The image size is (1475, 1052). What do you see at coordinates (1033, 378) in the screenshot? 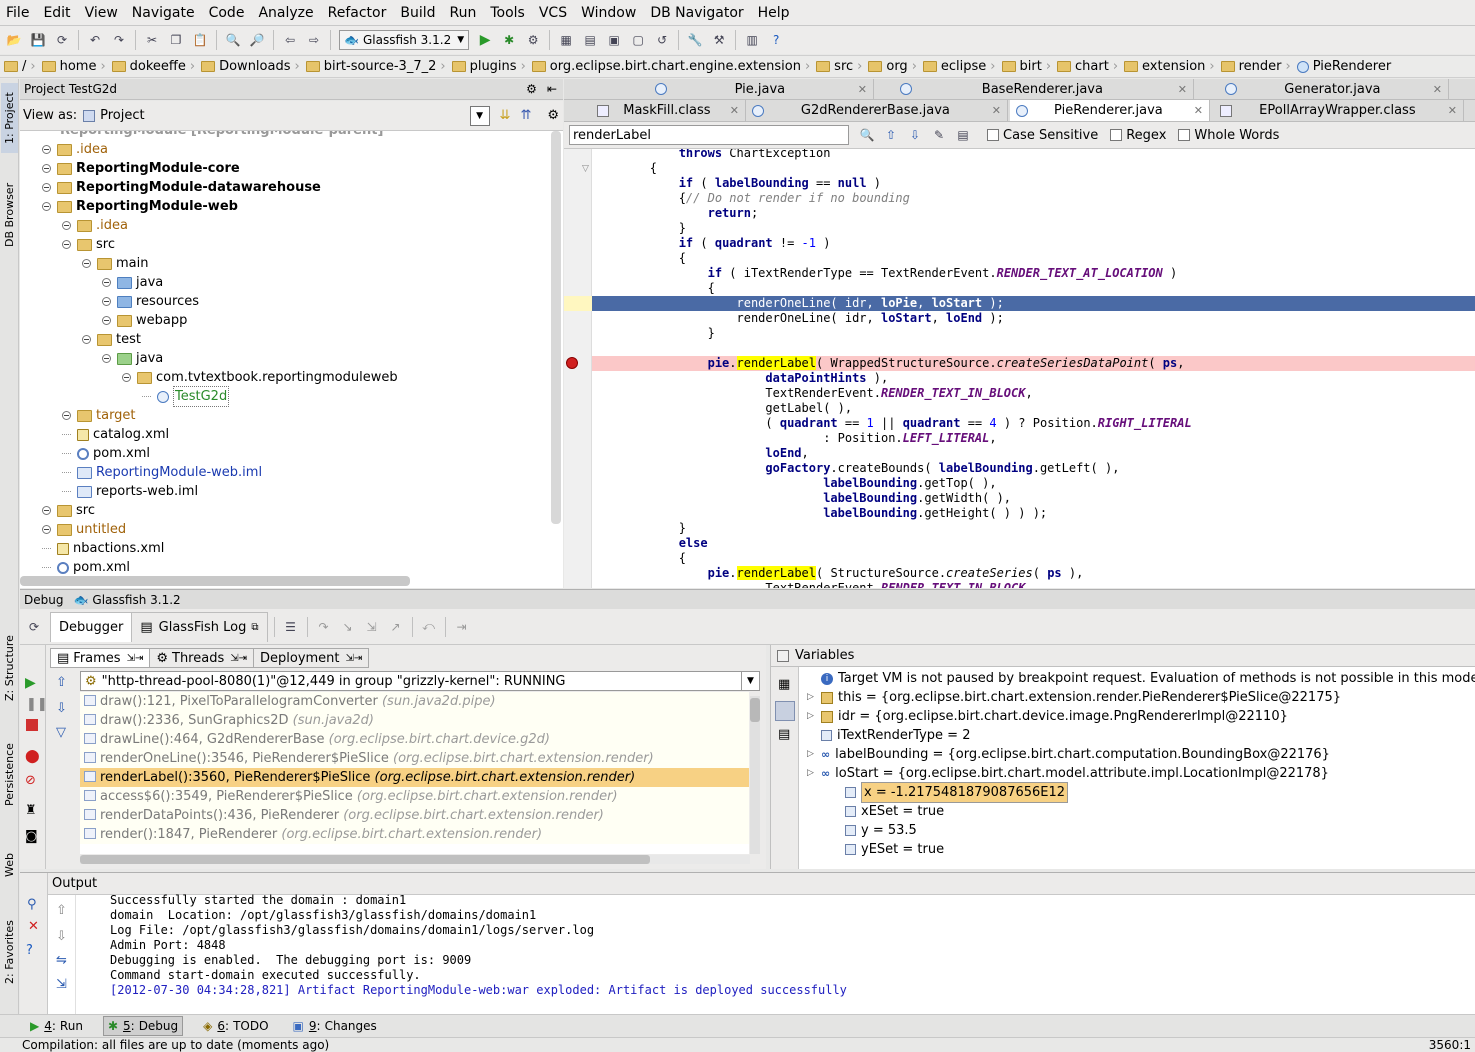
I see `code-line: dataPointHints ),` at bounding box center [1033, 378].